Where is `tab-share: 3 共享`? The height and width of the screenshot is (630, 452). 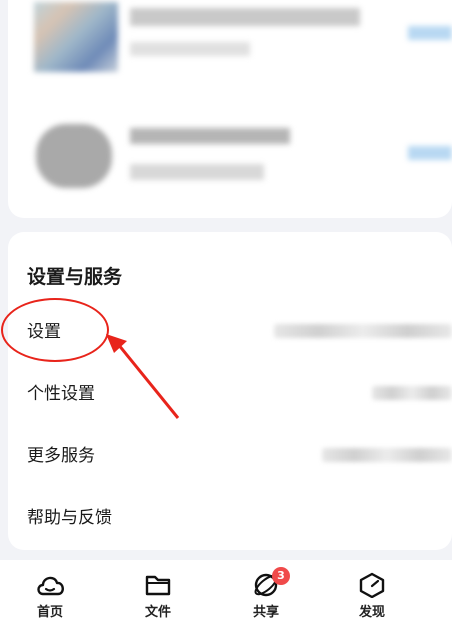
tab-share: 3 共享 is located at coordinates (266, 593).